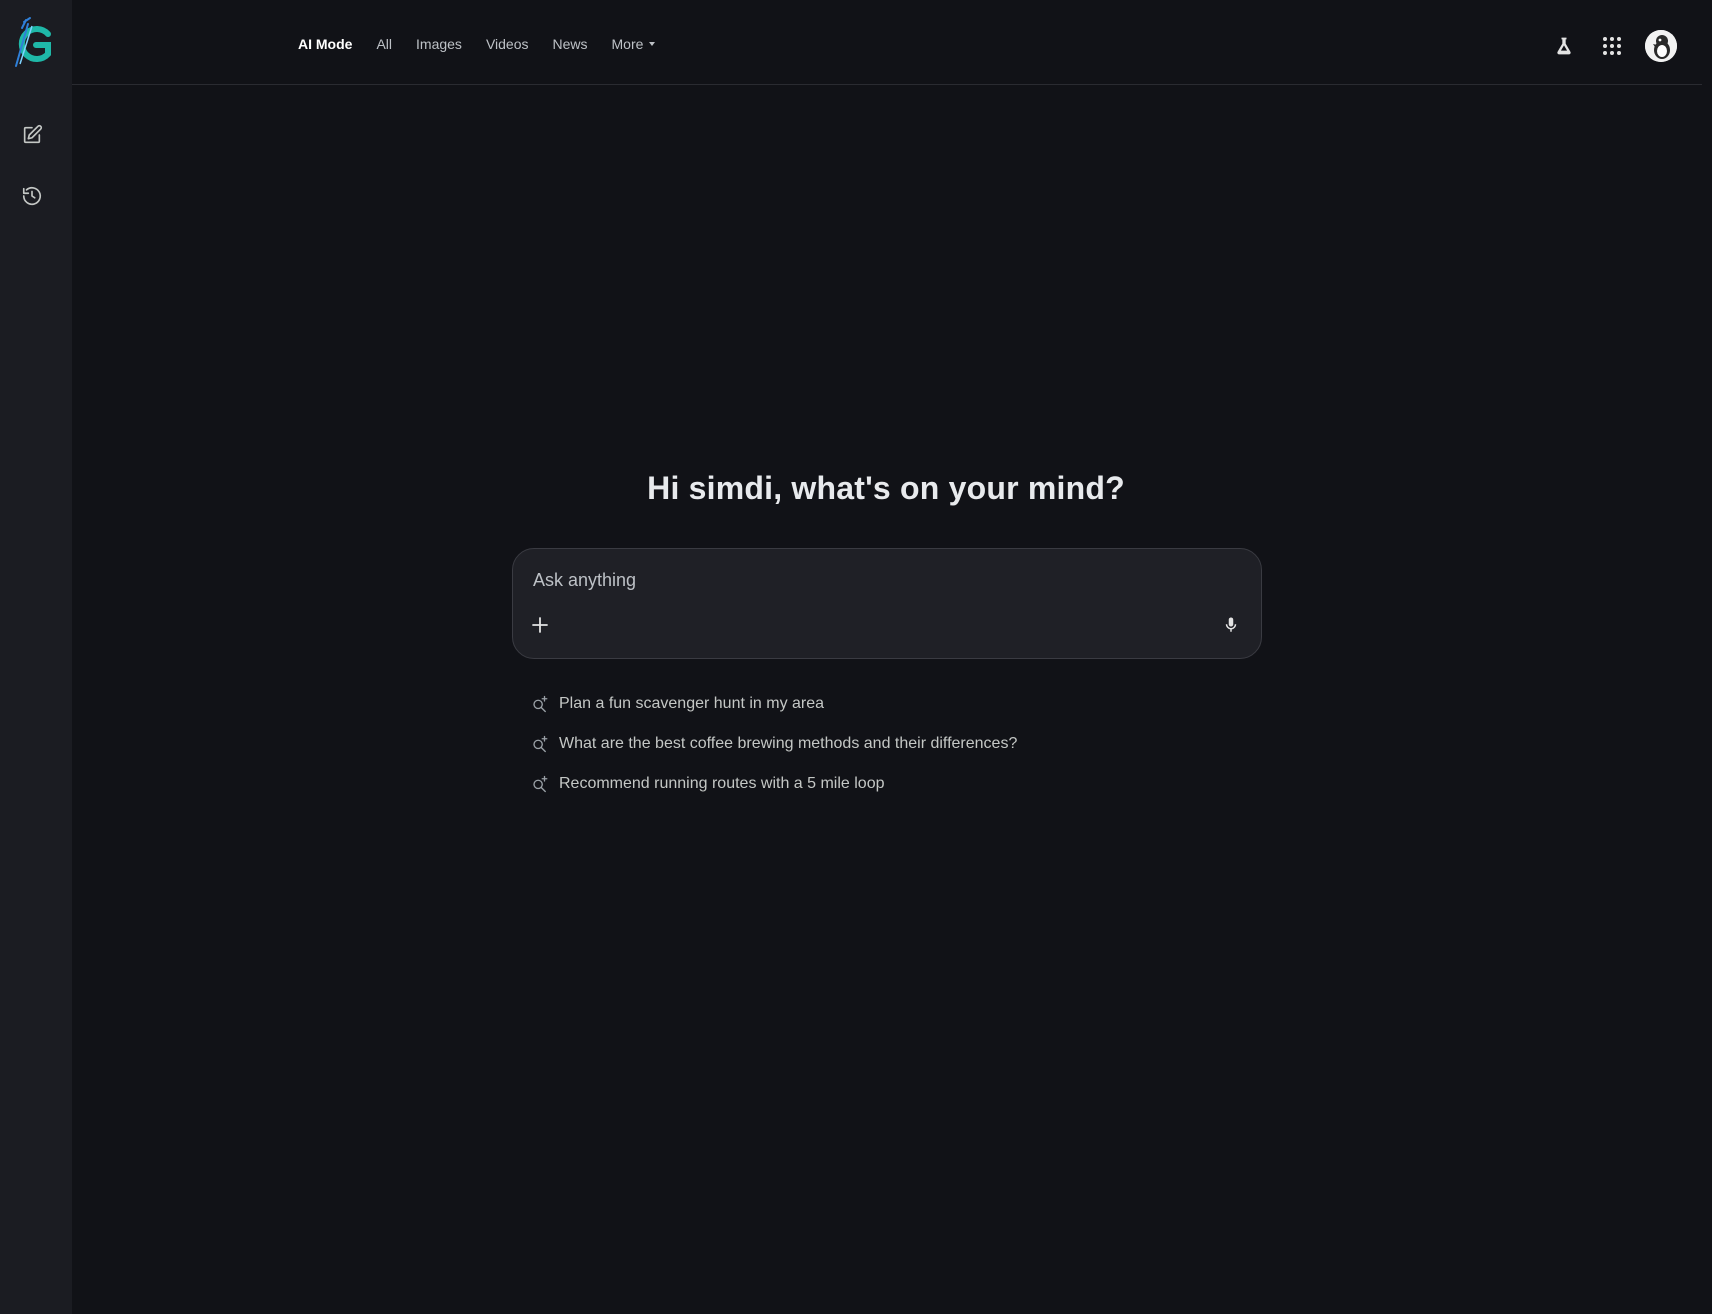  I want to click on tab-videos: Videos, so click(507, 44).